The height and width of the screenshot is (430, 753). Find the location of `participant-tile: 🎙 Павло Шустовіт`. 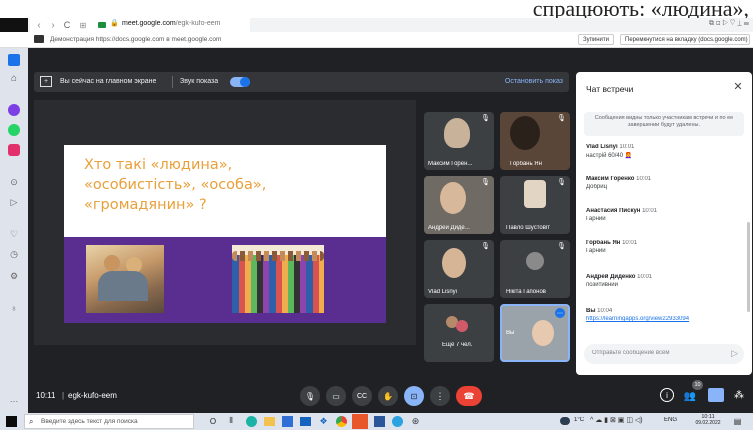

participant-tile: 🎙 Павло Шустовіт is located at coordinates (535, 205).